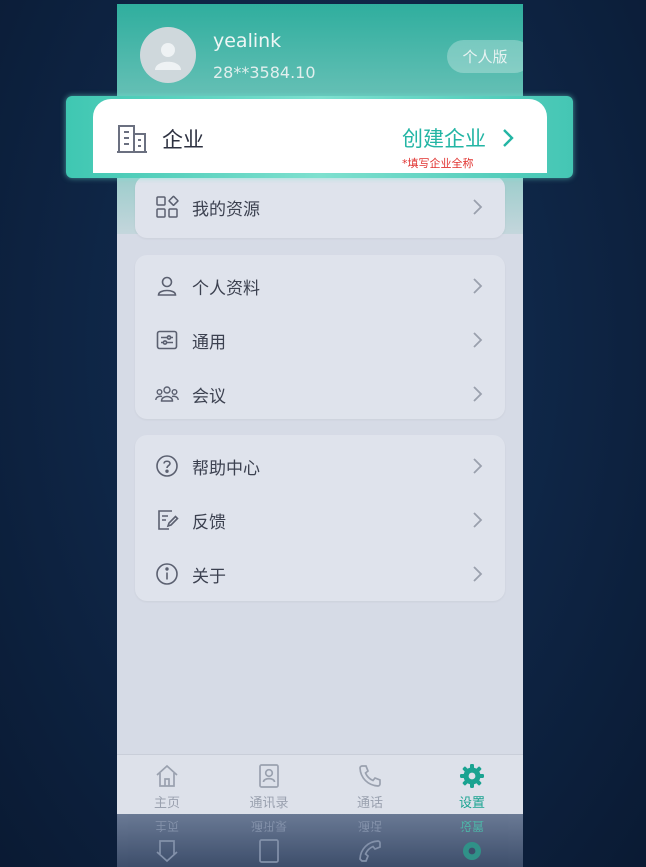 The height and width of the screenshot is (867, 646). I want to click on enterprise-label: 企业, so click(183, 140).